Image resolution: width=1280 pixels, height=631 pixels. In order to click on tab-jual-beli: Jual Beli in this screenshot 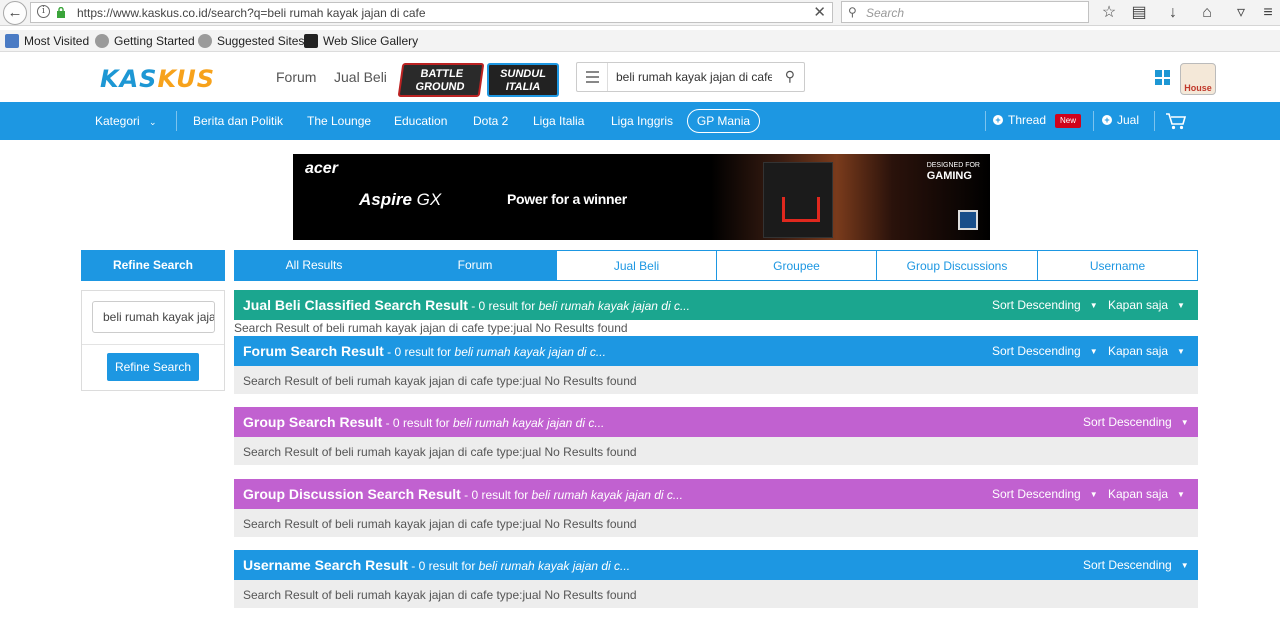, I will do `click(636, 265)`.